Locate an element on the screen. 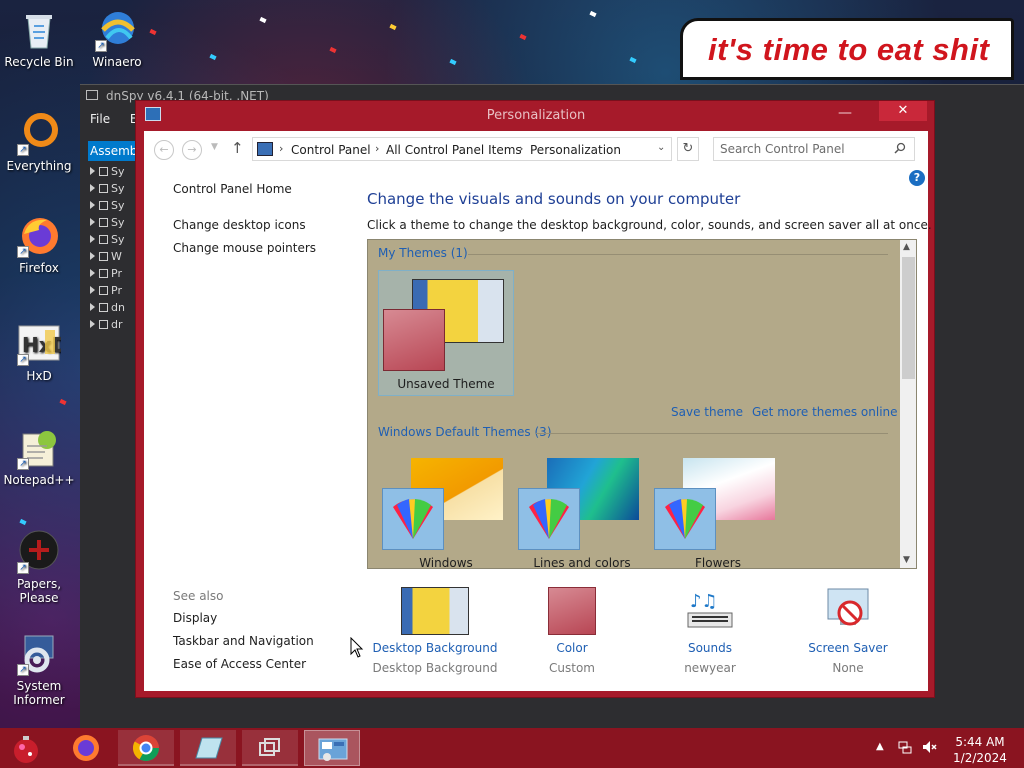 This screenshot has width=1024, height=768. default-themes-heading: Windows Default Themes (3) is located at coordinates (465, 432).